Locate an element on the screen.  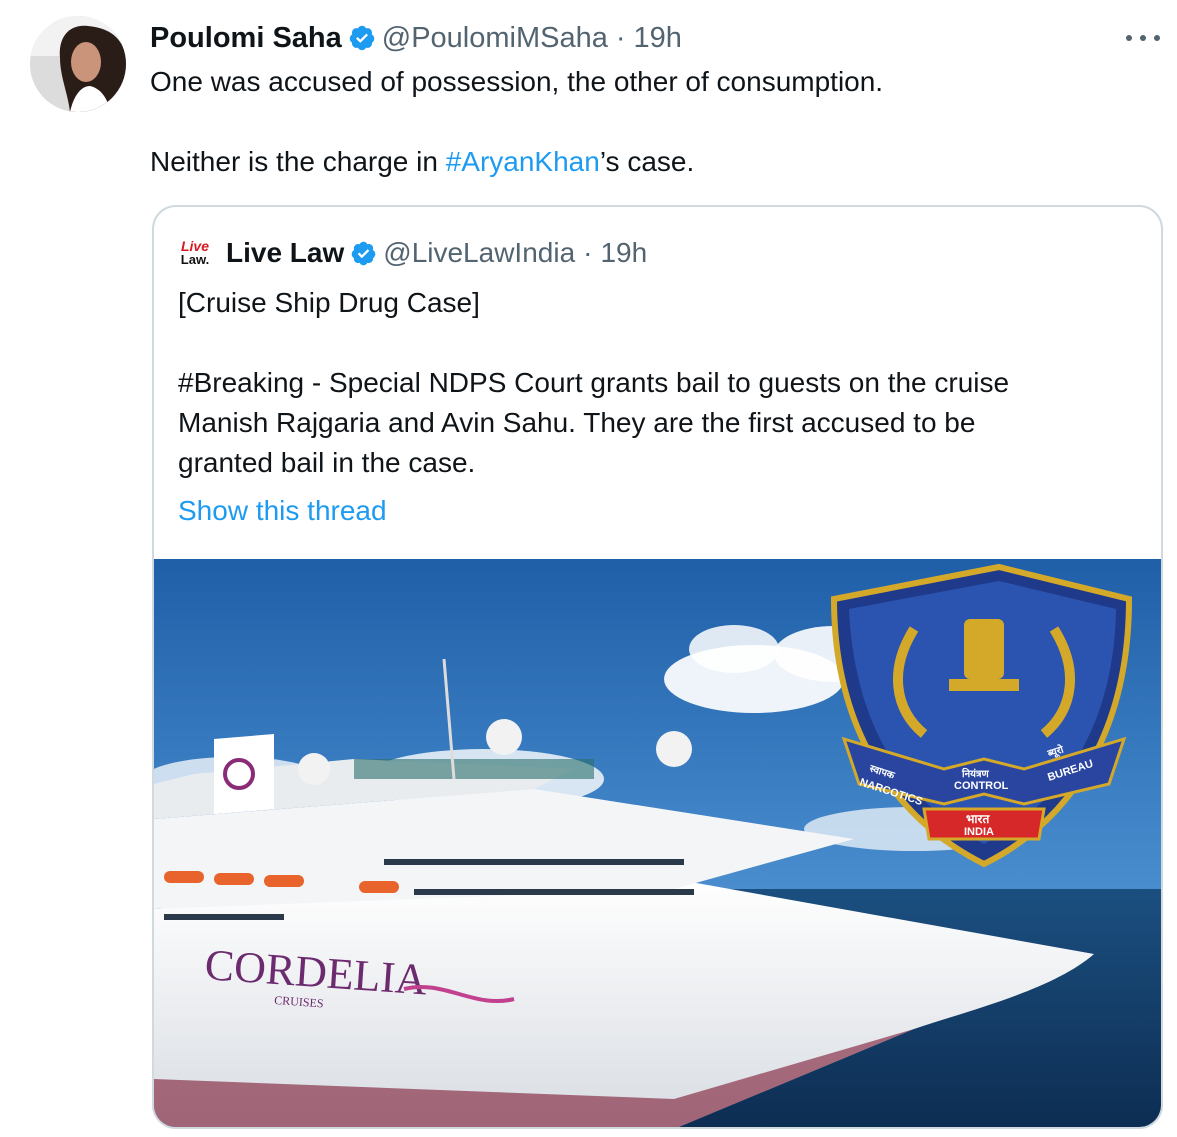
hashtag-link: #AryanKhan is located at coordinates (523, 161).